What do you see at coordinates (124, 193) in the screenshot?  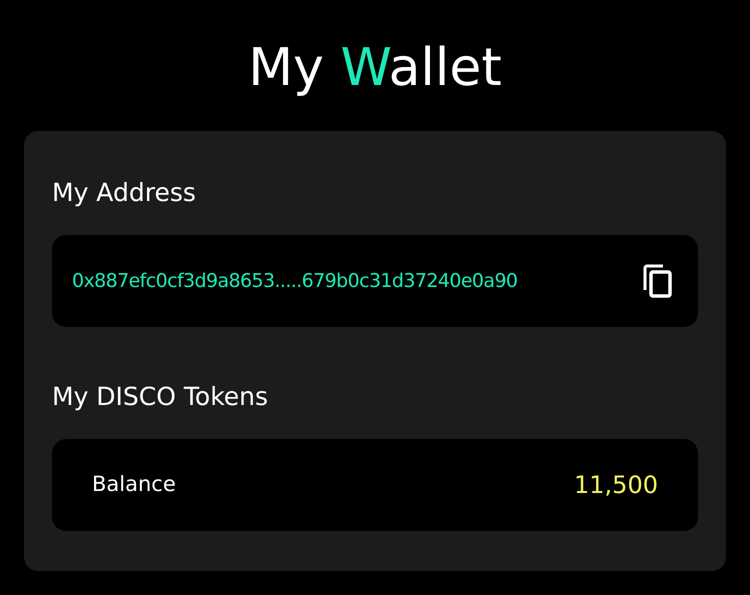 I see `section-heading: My Address` at bounding box center [124, 193].